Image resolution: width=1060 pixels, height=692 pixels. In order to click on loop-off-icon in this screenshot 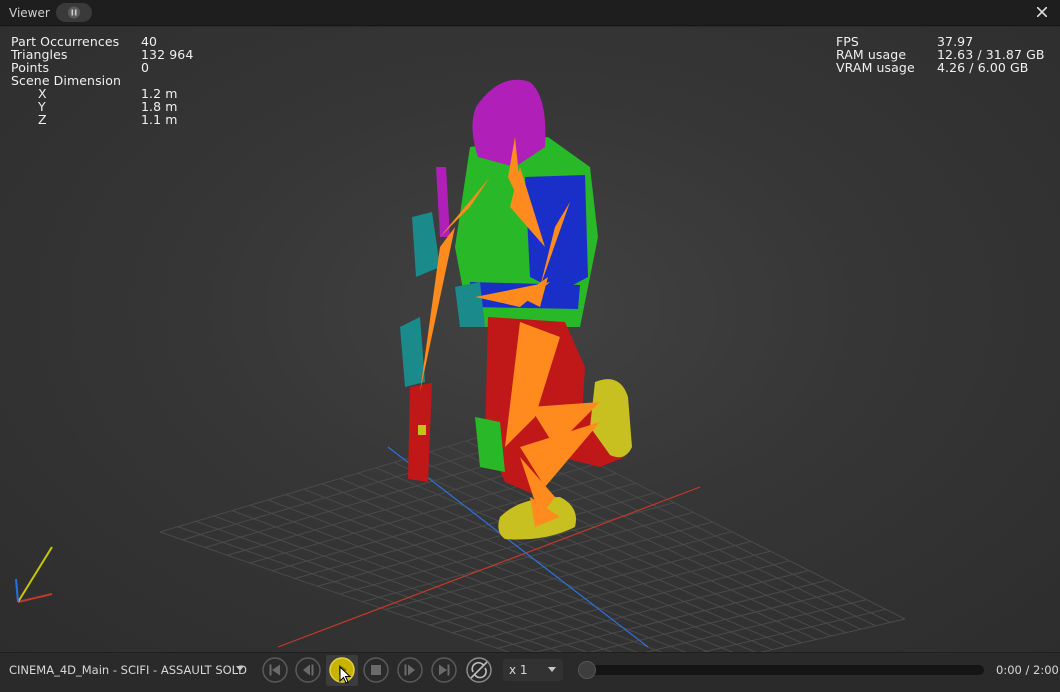, I will do `click(479, 670)`.